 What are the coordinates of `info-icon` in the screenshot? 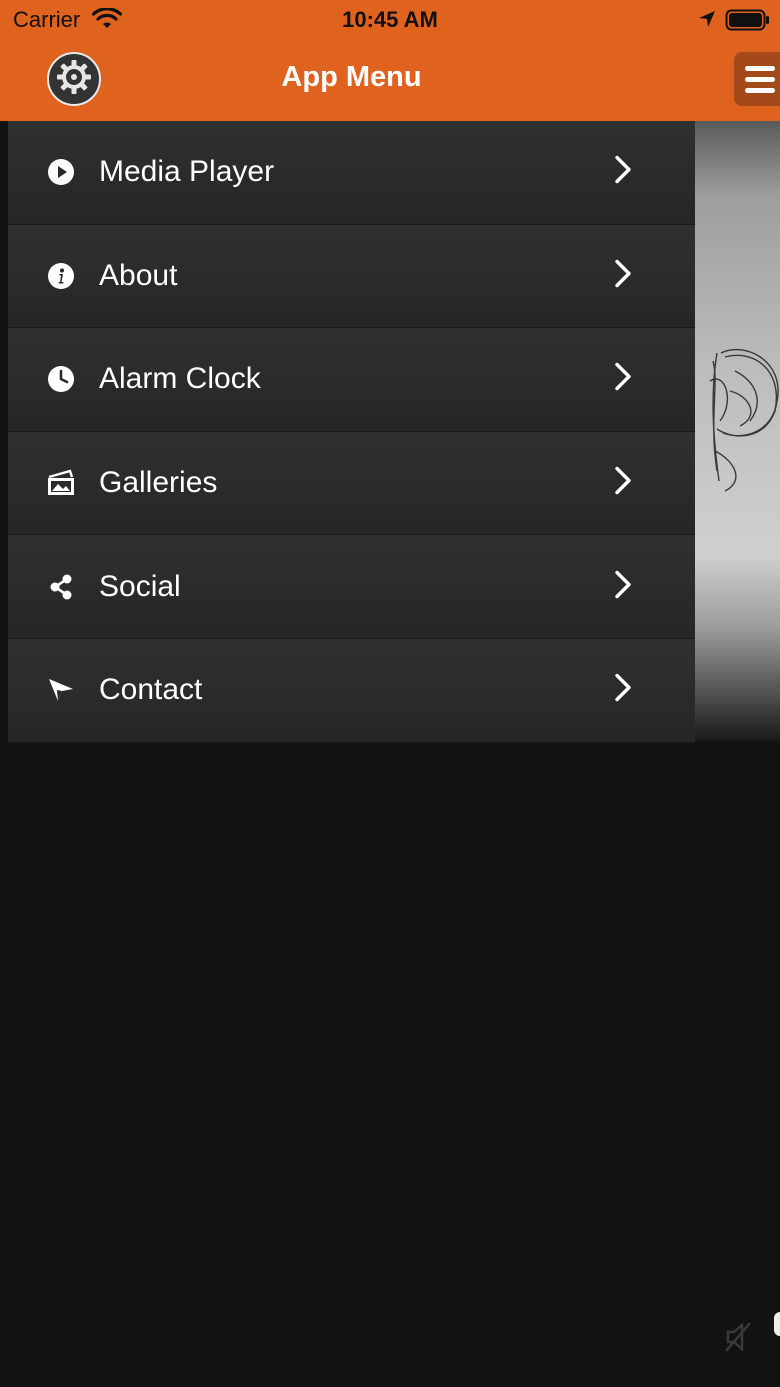 It's located at (61, 276).